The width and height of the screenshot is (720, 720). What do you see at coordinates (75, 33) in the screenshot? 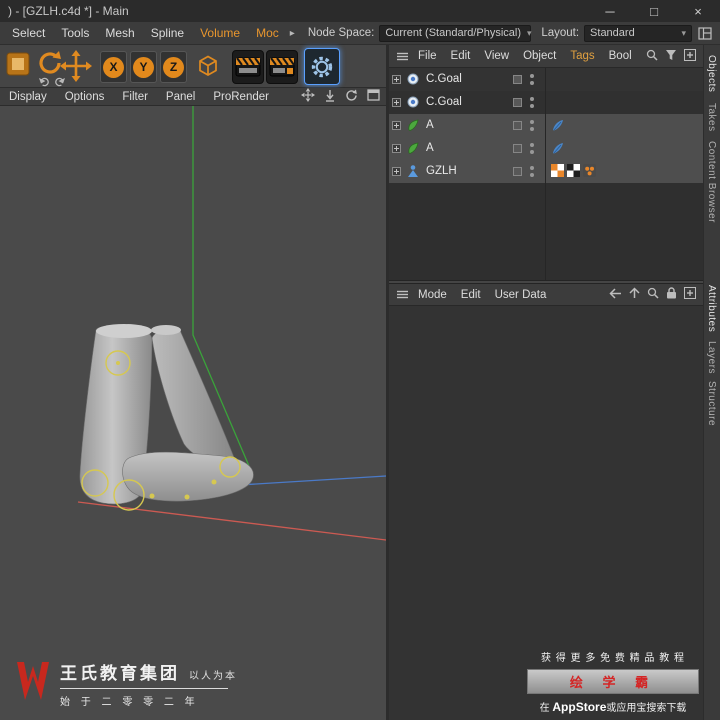
I see `menu-tools: Tools` at bounding box center [75, 33].